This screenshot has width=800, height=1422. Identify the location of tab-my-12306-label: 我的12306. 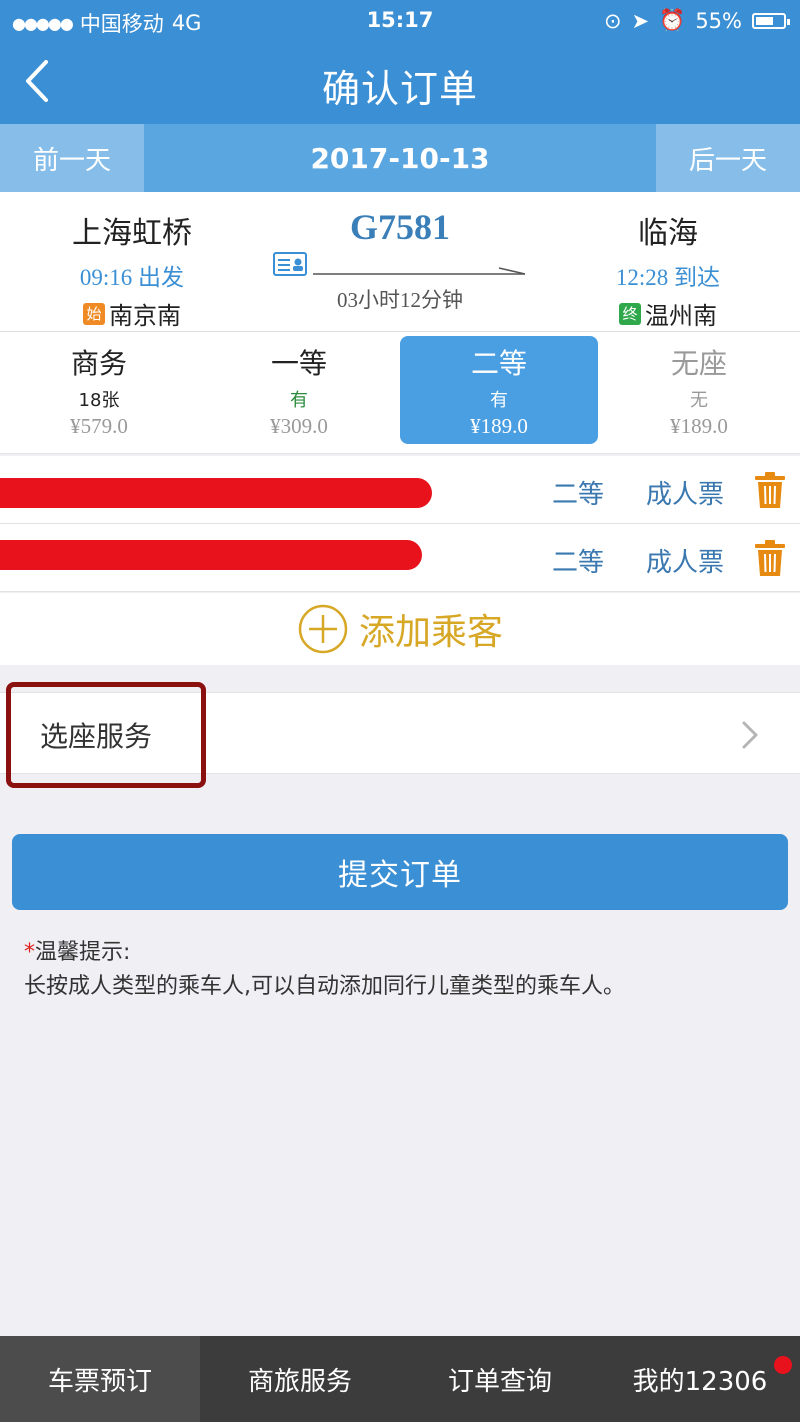
(700, 1381).